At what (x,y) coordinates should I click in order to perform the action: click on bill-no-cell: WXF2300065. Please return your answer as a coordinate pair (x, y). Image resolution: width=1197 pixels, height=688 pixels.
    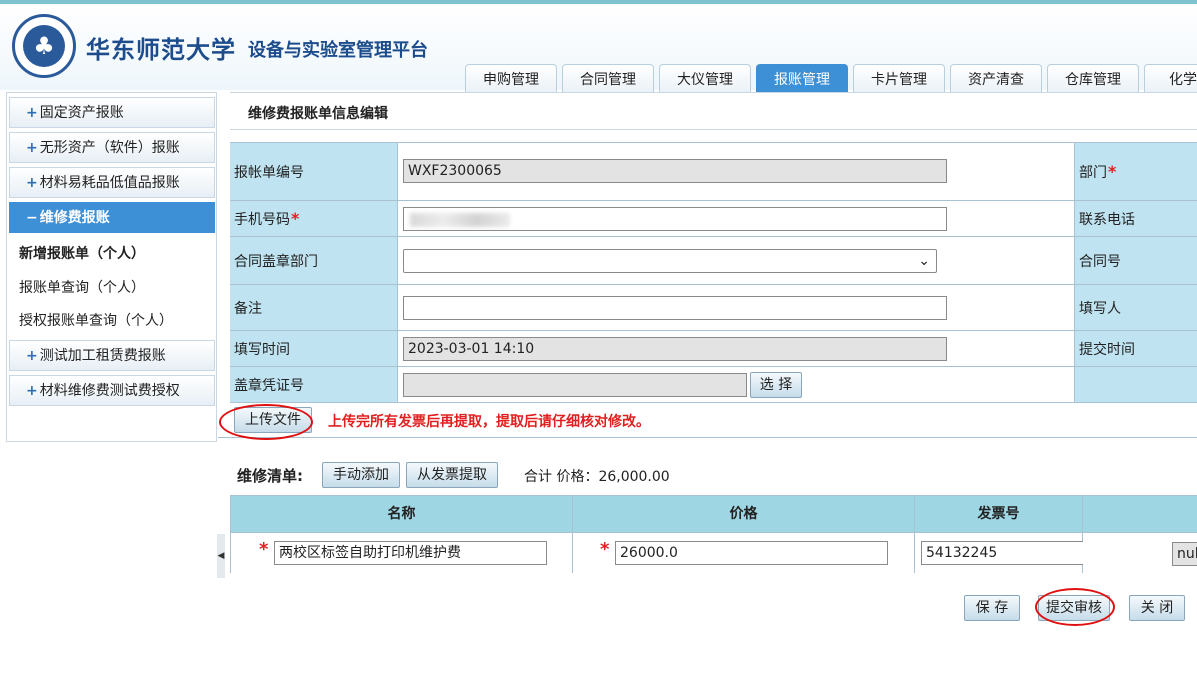
    Looking at the image, I should click on (736, 171).